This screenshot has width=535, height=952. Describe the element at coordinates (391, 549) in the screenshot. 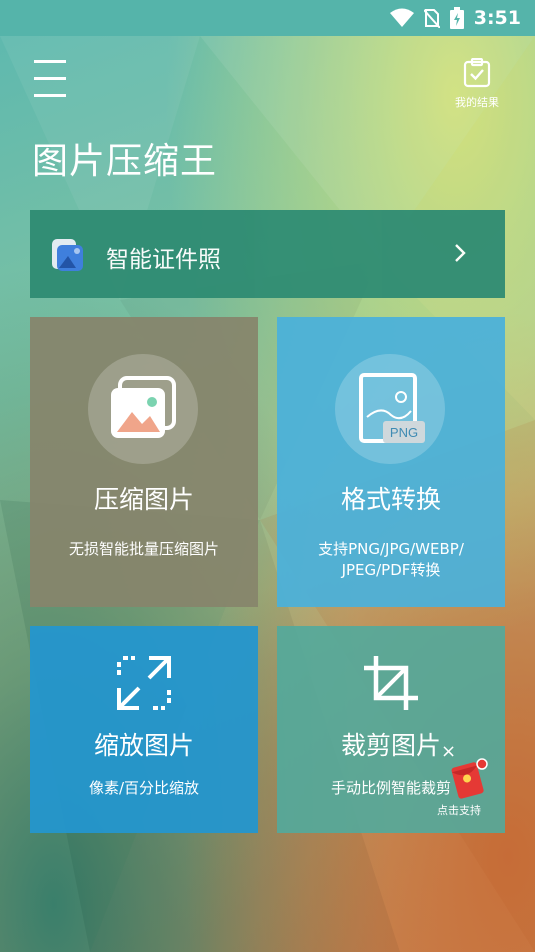

I see `tile-subtitle-line1: 支持PNG/JPG/WEBP/` at that location.